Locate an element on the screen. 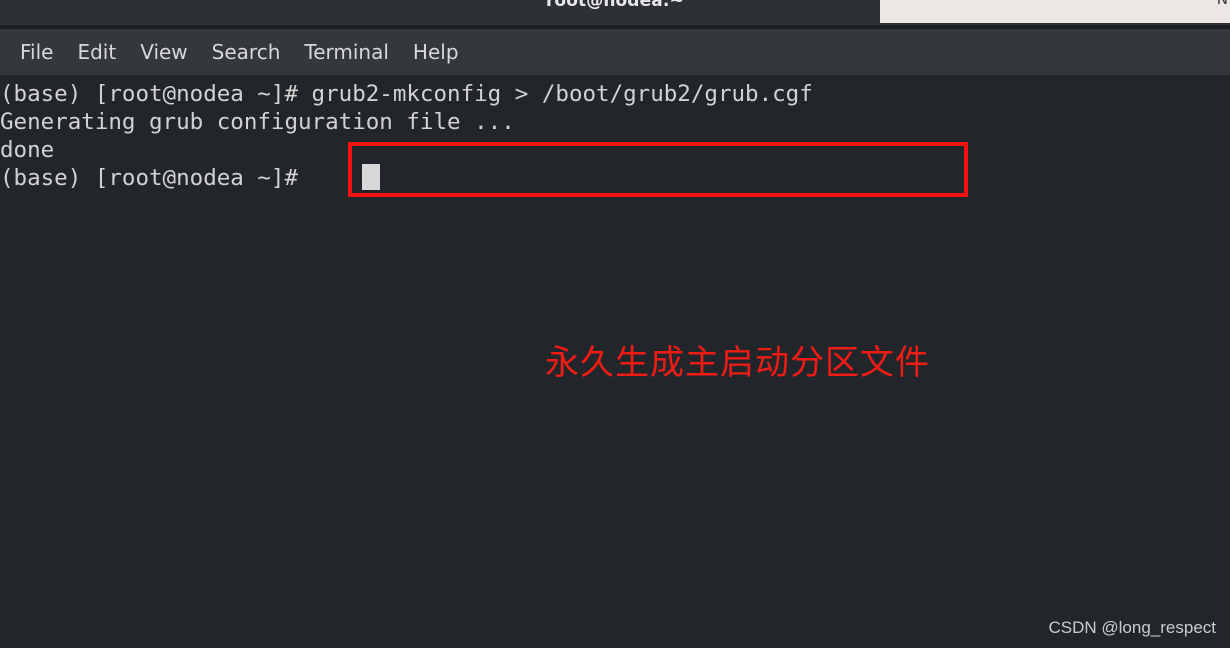 The image size is (1230, 648). menu-bar: File Edit View Search Terminal Help is located at coordinates (615, 52).